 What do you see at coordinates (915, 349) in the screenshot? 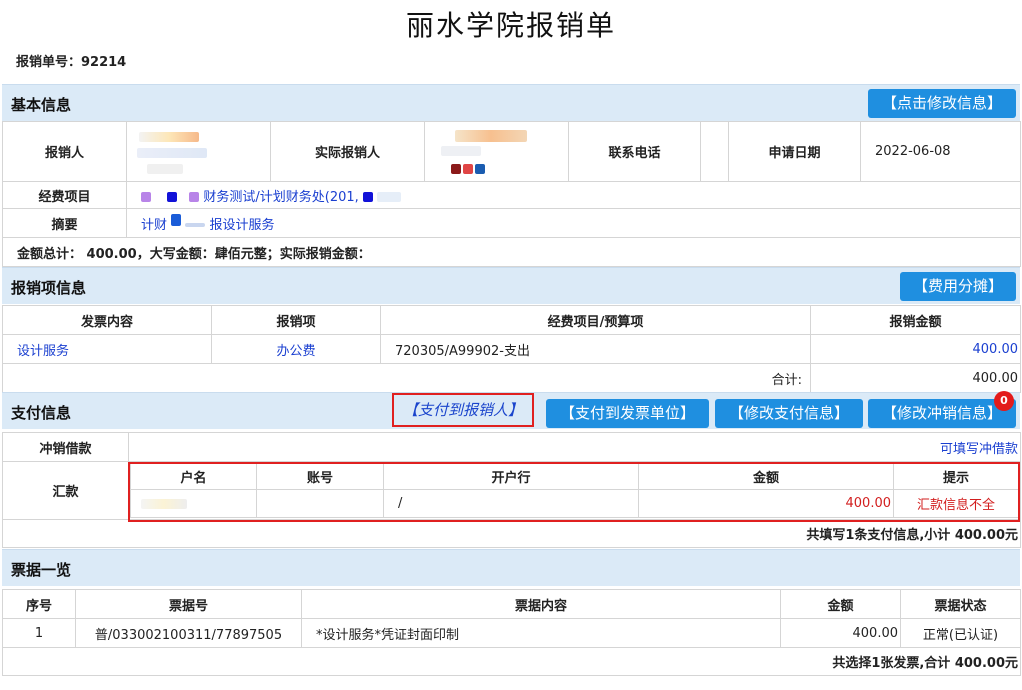
I see `item-amount: 400.00` at bounding box center [915, 349].